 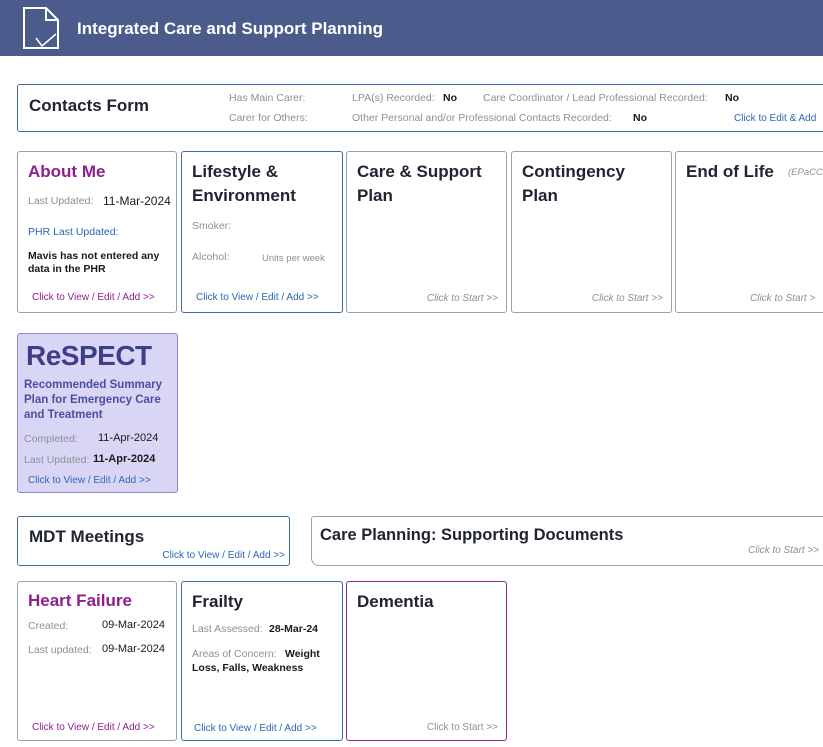 I want to click on carer-for-others-label: Carer for Others:, so click(x=268, y=118).